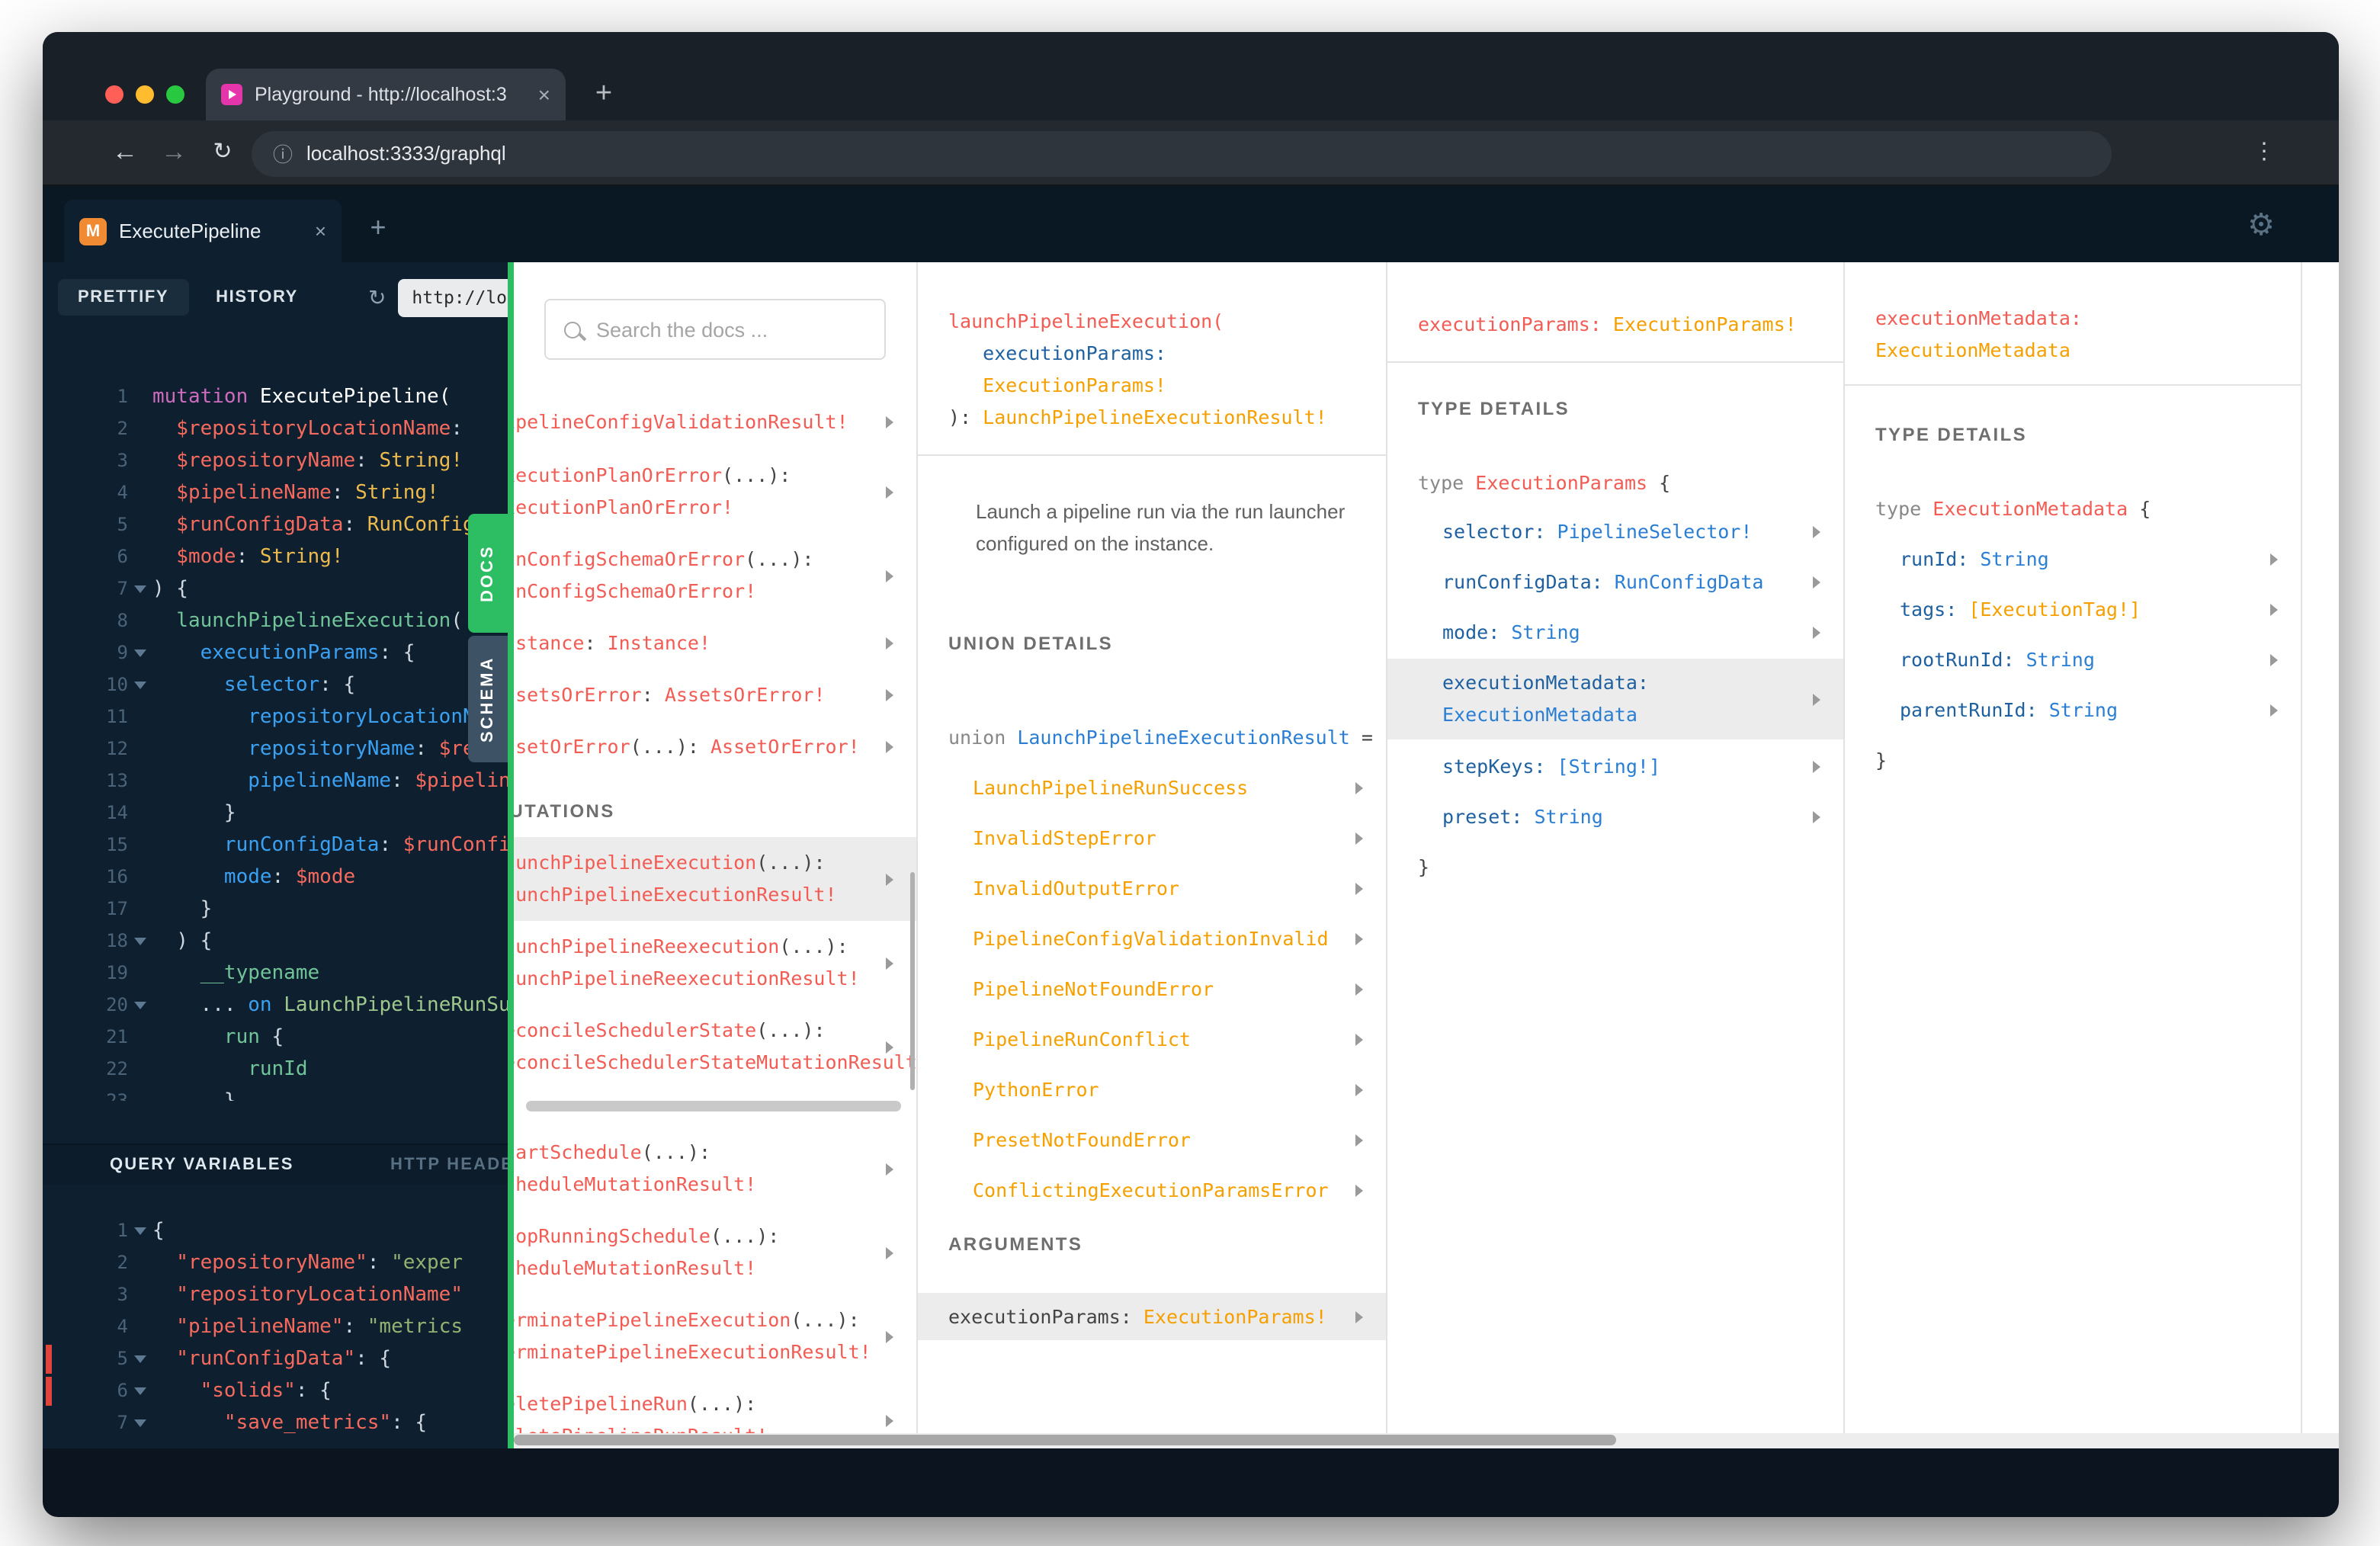  Describe the element at coordinates (715, 747) in the screenshot. I see `doc-list-item: assetOrError(...): AssetOrError!` at that location.